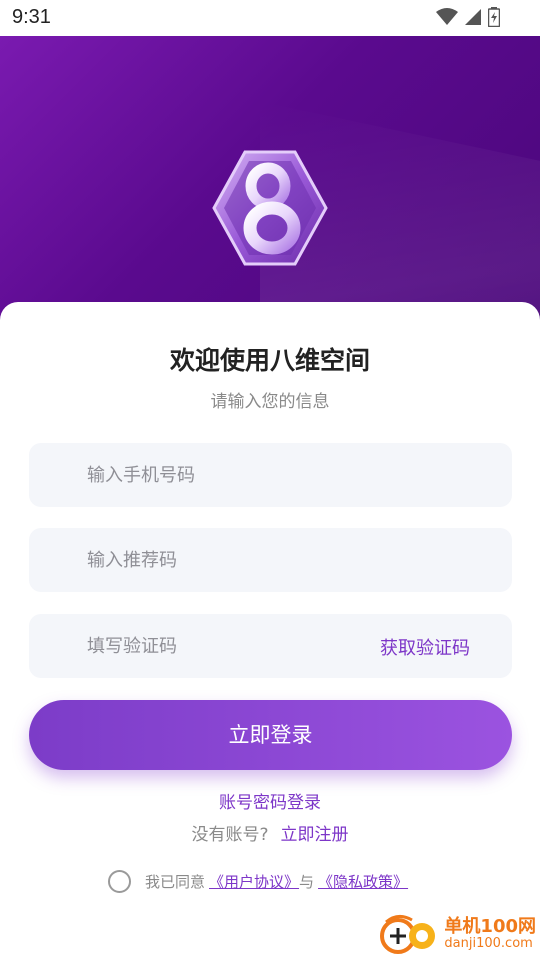 Image resolution: width=540 pixels, height=960 pixels. What do you see at coordinates (307, 881) in the screenshot?
I see `agree-conjunction: 与` at bounding box center [307, 881].